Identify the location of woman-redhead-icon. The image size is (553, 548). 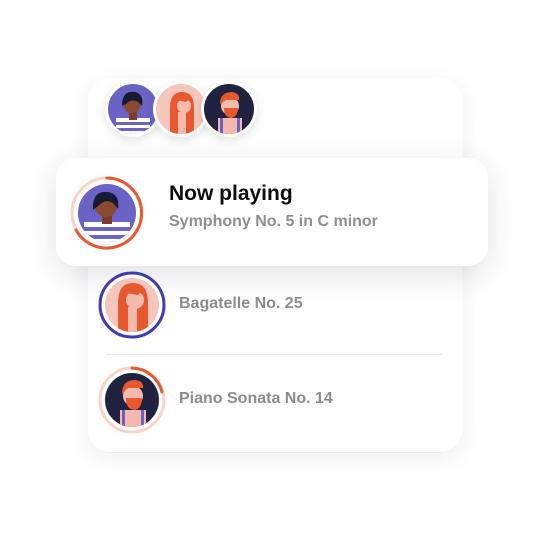
(181, 109).